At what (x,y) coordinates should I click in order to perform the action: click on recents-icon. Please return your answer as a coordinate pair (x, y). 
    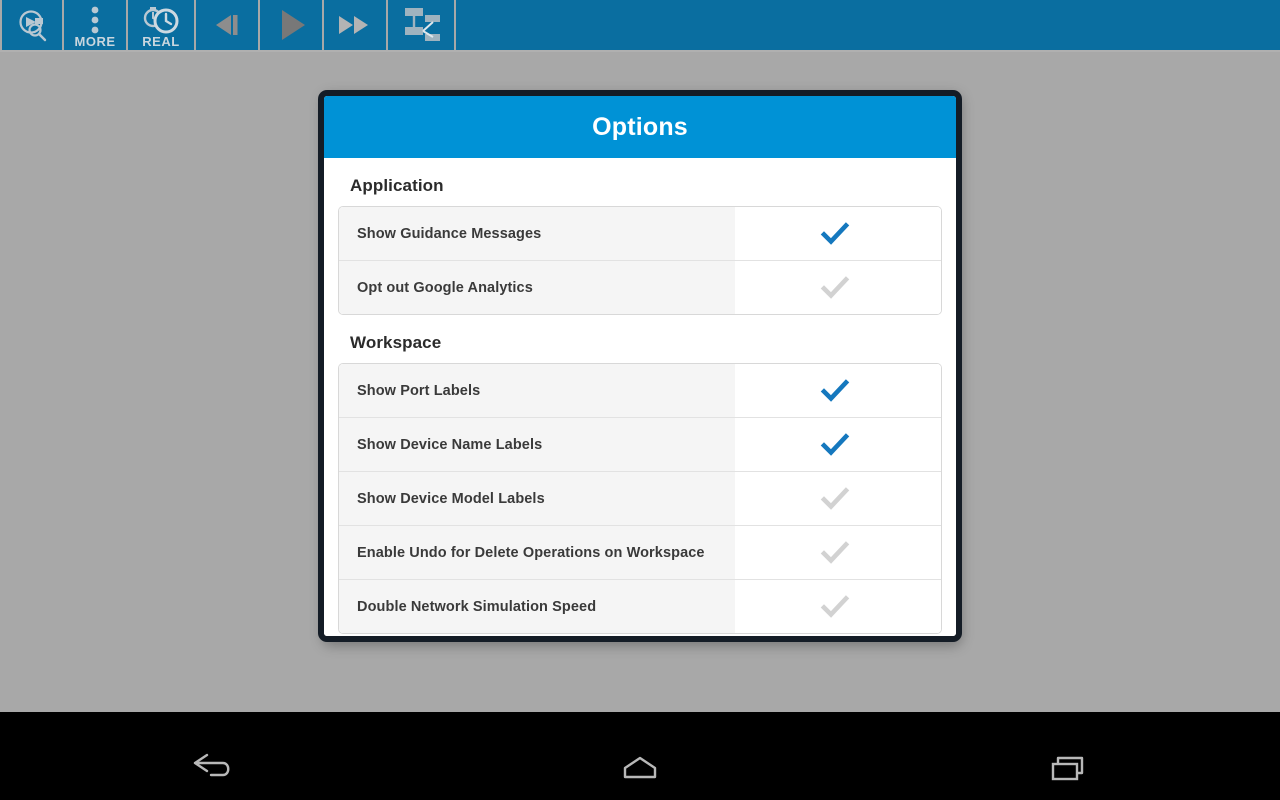
    Looking at the image, I should click on (1067, 770).